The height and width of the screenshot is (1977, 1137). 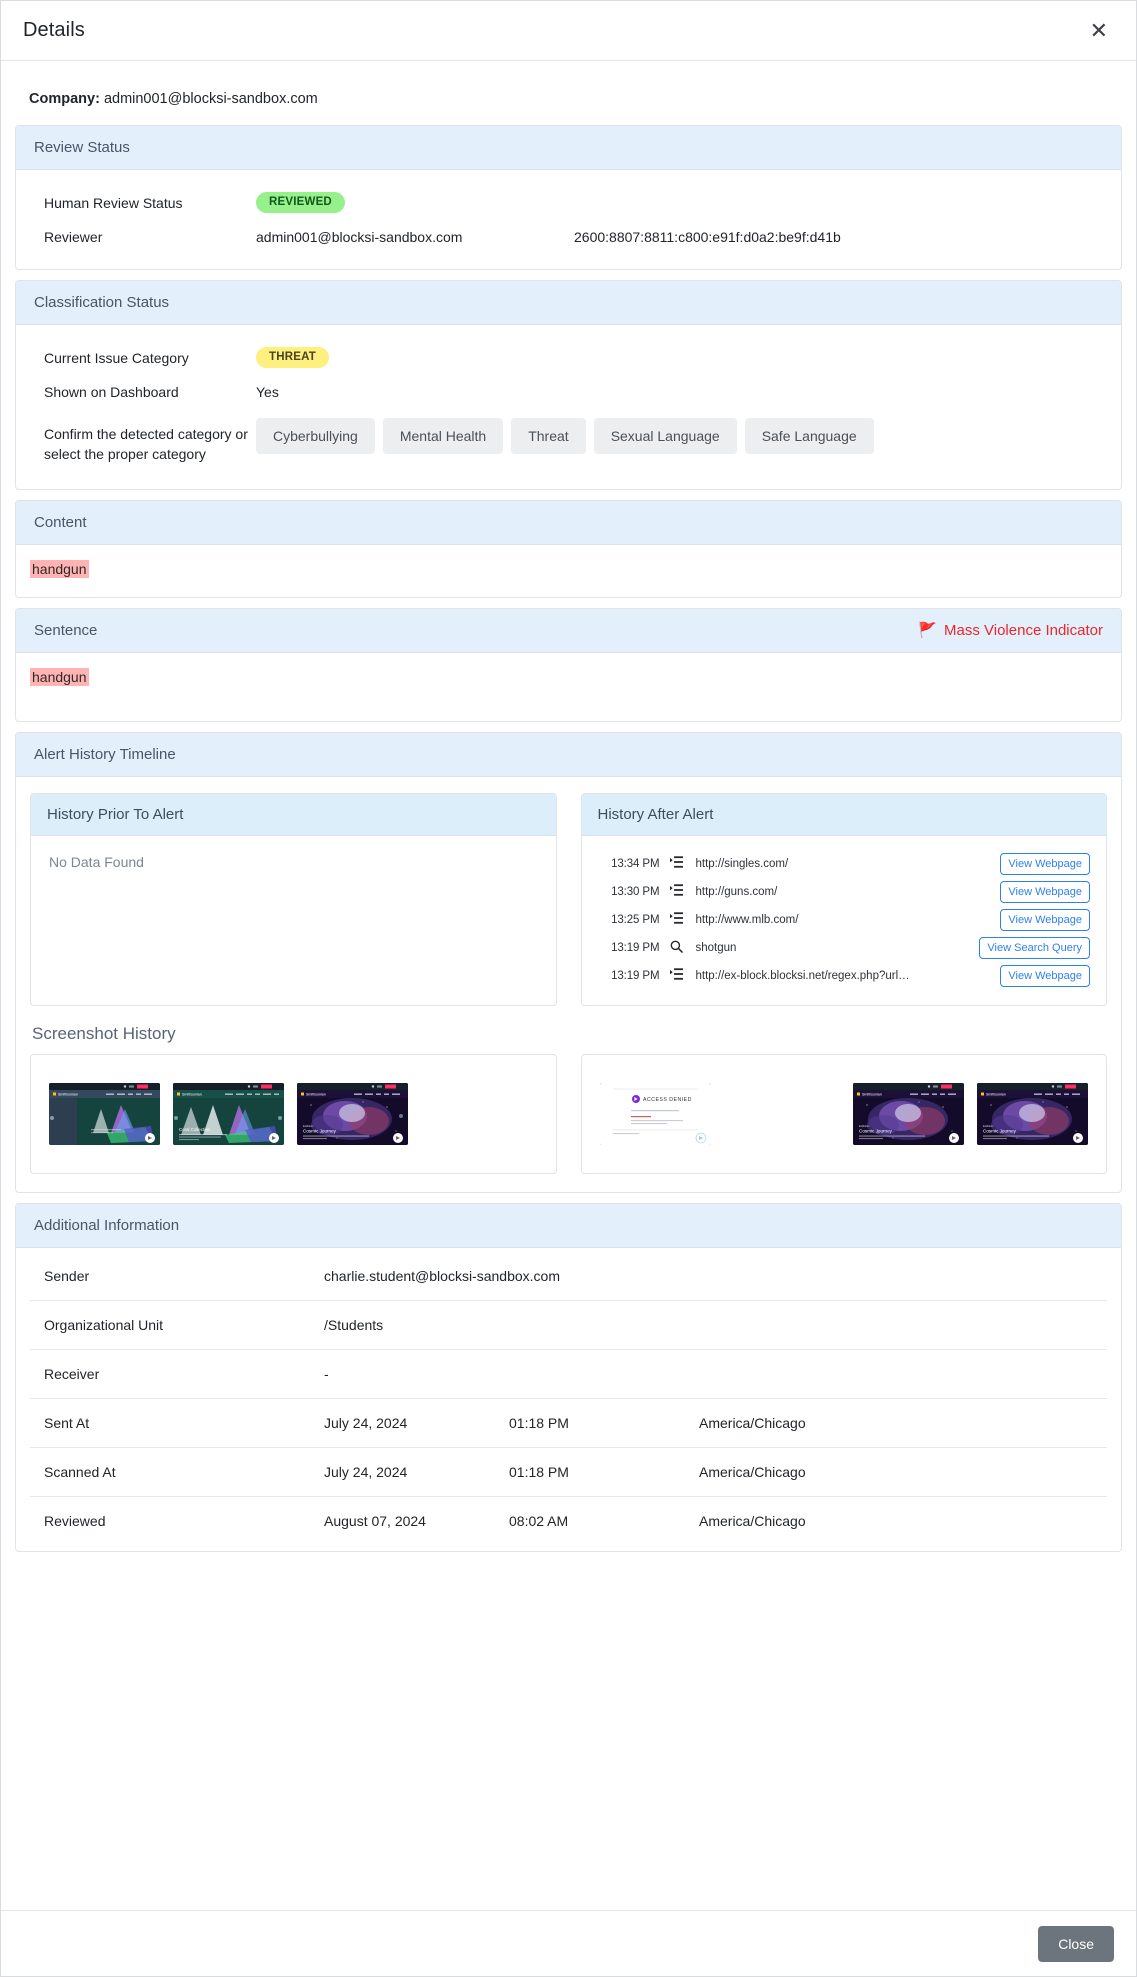 I want to click on company-value: admin001@blocksi-sandbox.com, so click(x=210, y=99).